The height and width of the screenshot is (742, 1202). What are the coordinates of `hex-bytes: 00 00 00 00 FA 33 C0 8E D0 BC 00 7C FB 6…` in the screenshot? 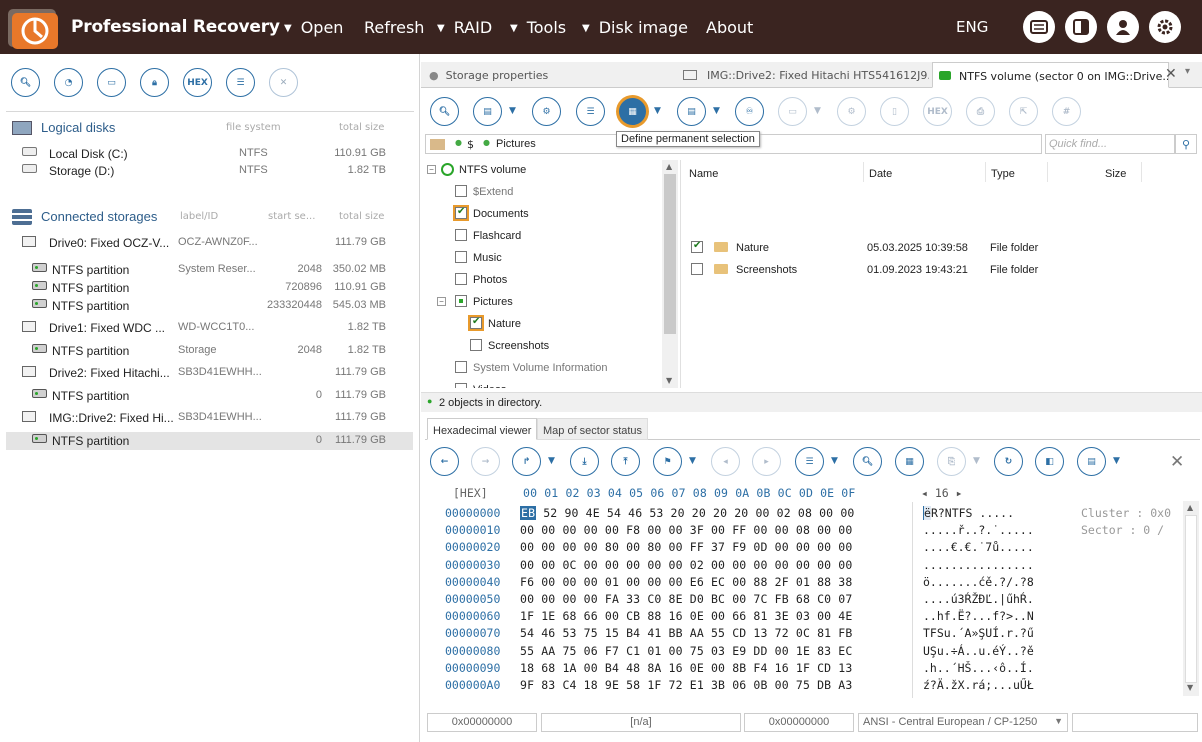 It's located at (686, 599).